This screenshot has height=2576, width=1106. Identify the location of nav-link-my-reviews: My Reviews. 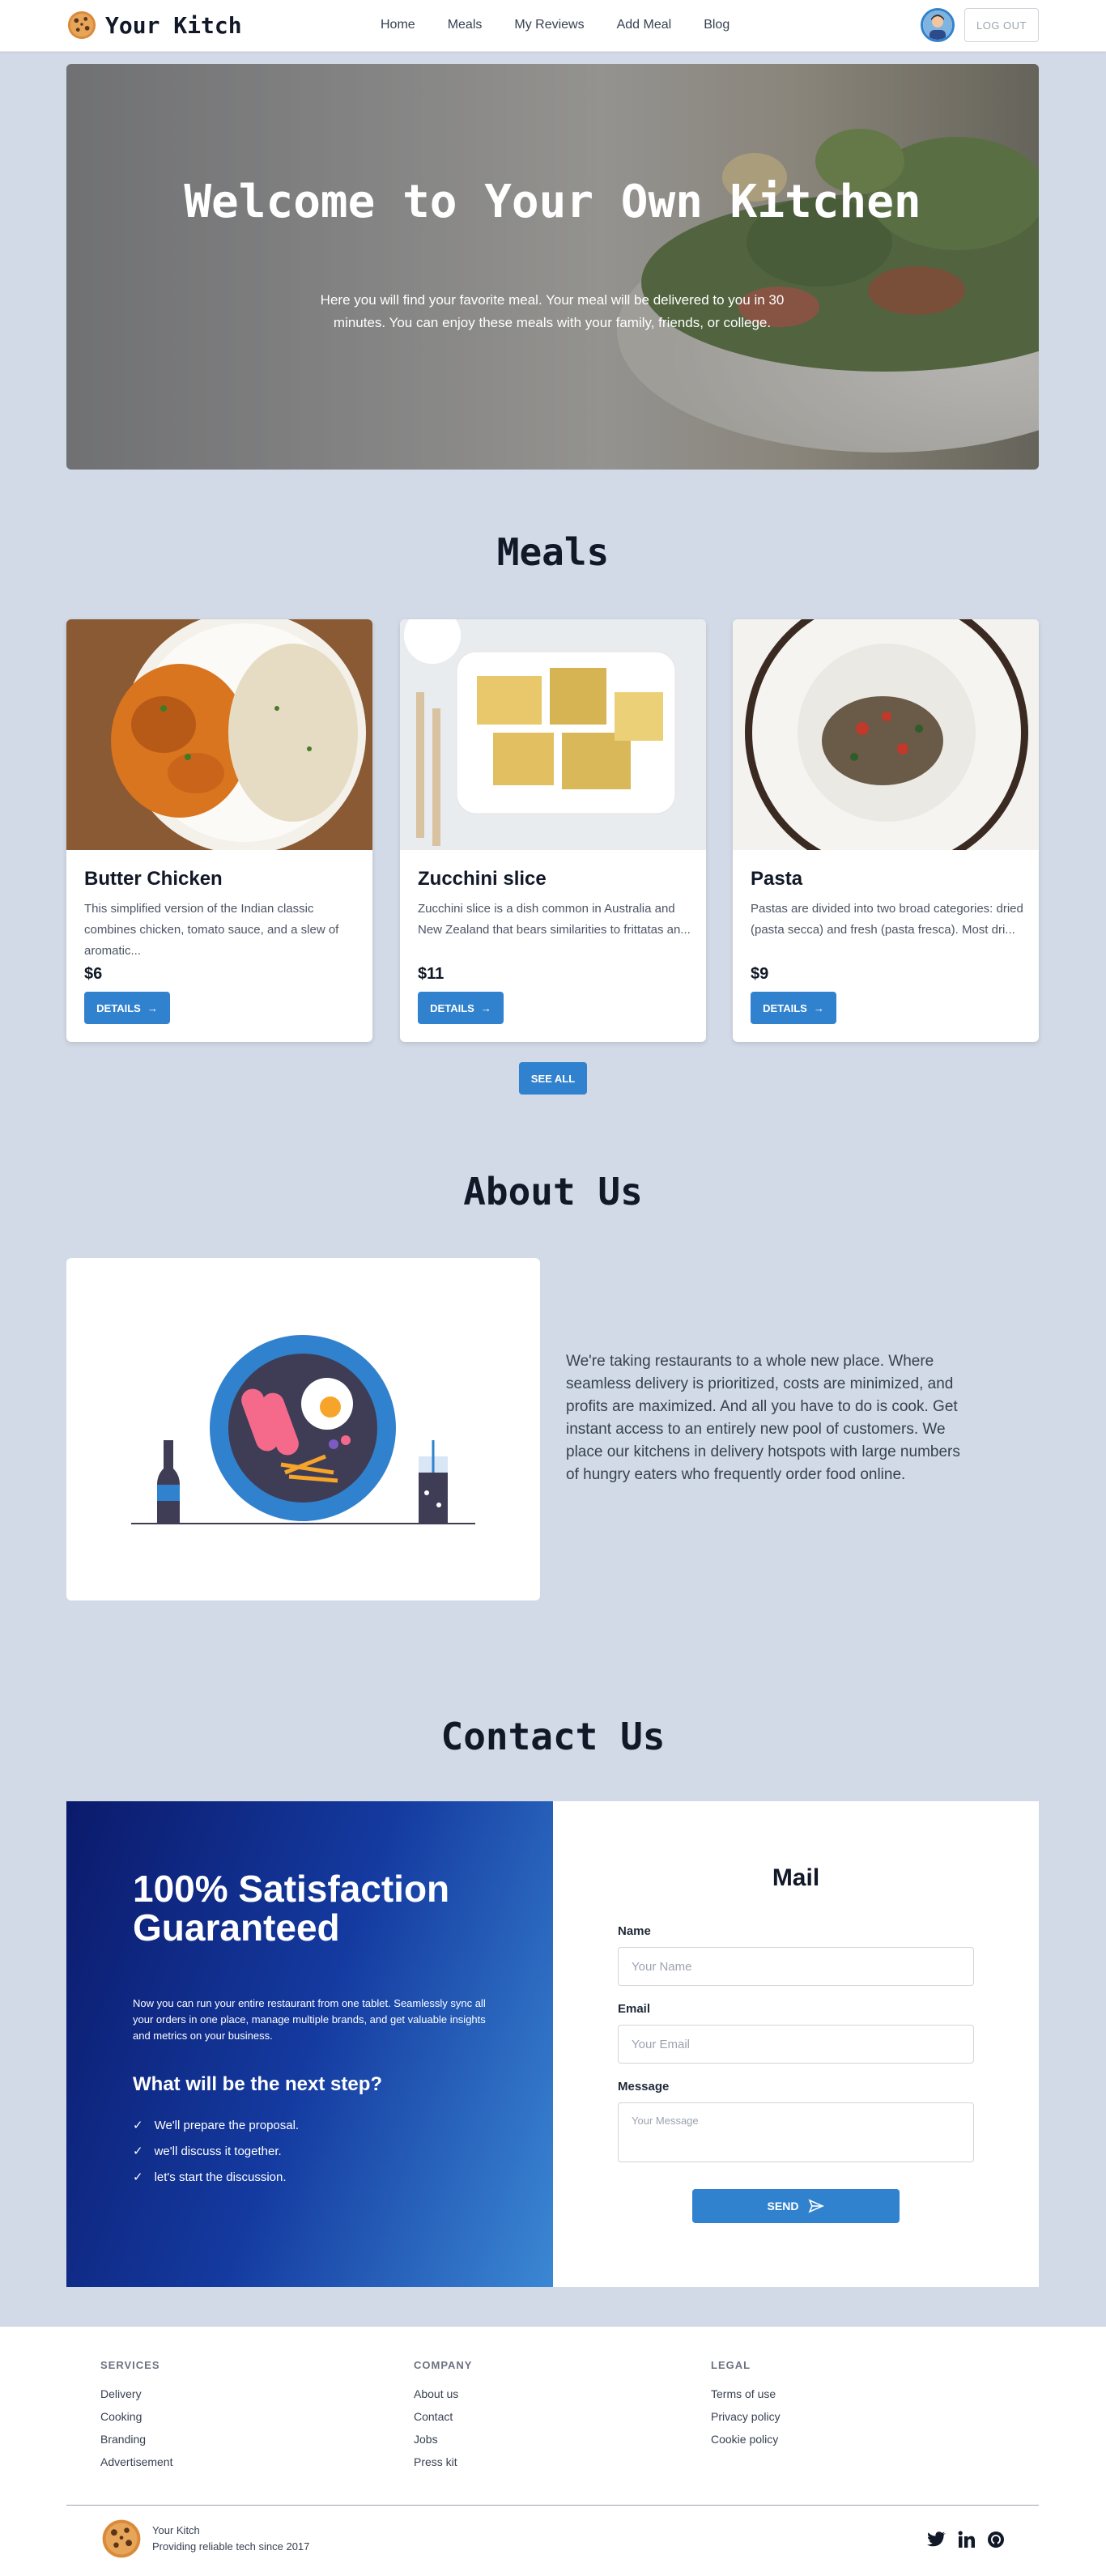
(549, 25).